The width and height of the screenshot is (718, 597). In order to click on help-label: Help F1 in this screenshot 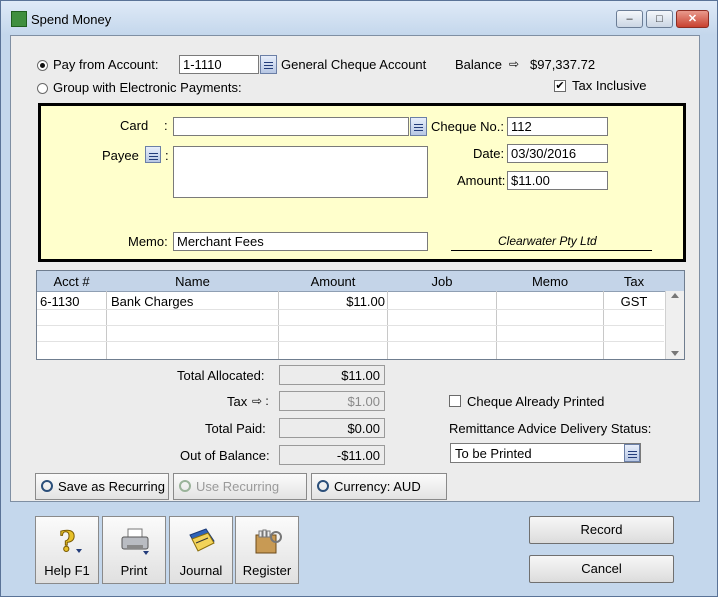, I will do `click(67, 570)`.